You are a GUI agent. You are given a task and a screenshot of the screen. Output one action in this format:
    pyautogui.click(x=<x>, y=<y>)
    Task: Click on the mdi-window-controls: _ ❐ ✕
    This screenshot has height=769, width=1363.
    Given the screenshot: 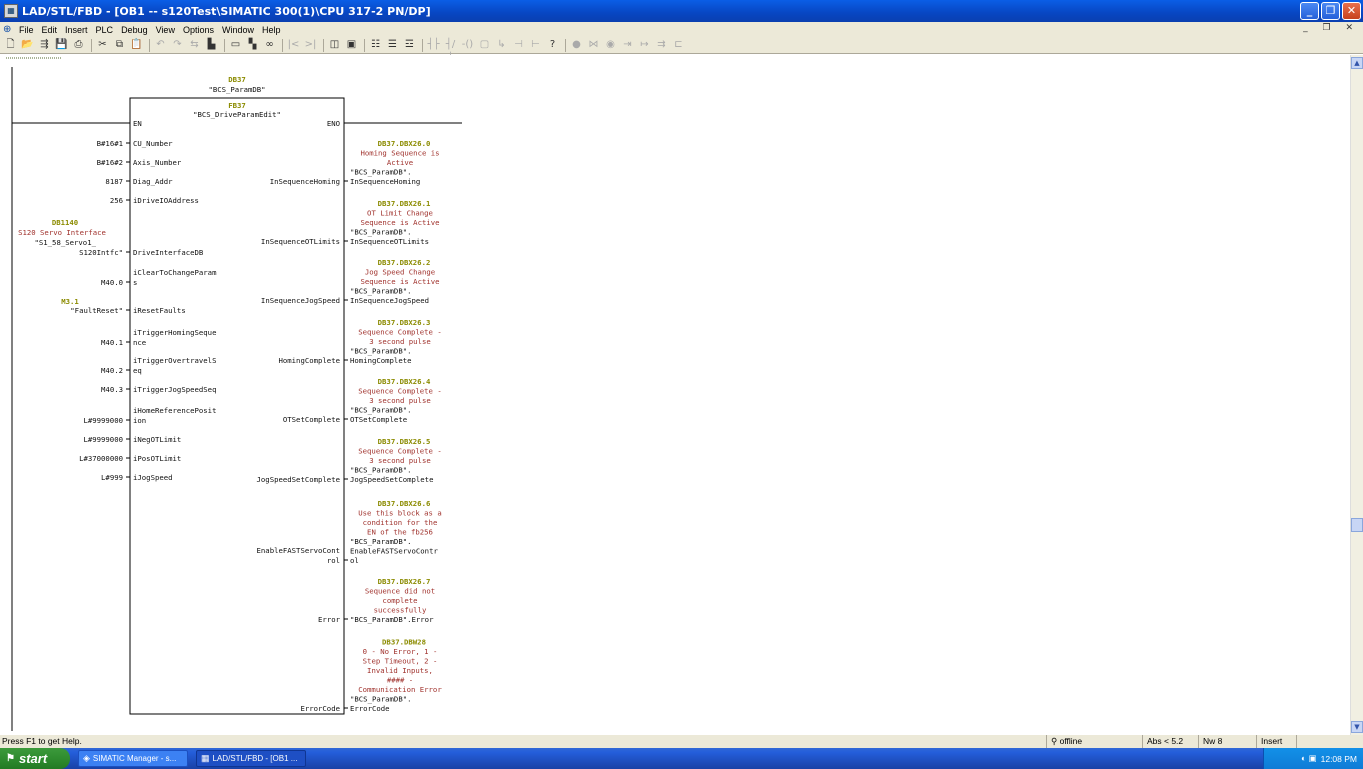 What is the action you would take?
    pyautogui.click(x=1331, y=28)
    